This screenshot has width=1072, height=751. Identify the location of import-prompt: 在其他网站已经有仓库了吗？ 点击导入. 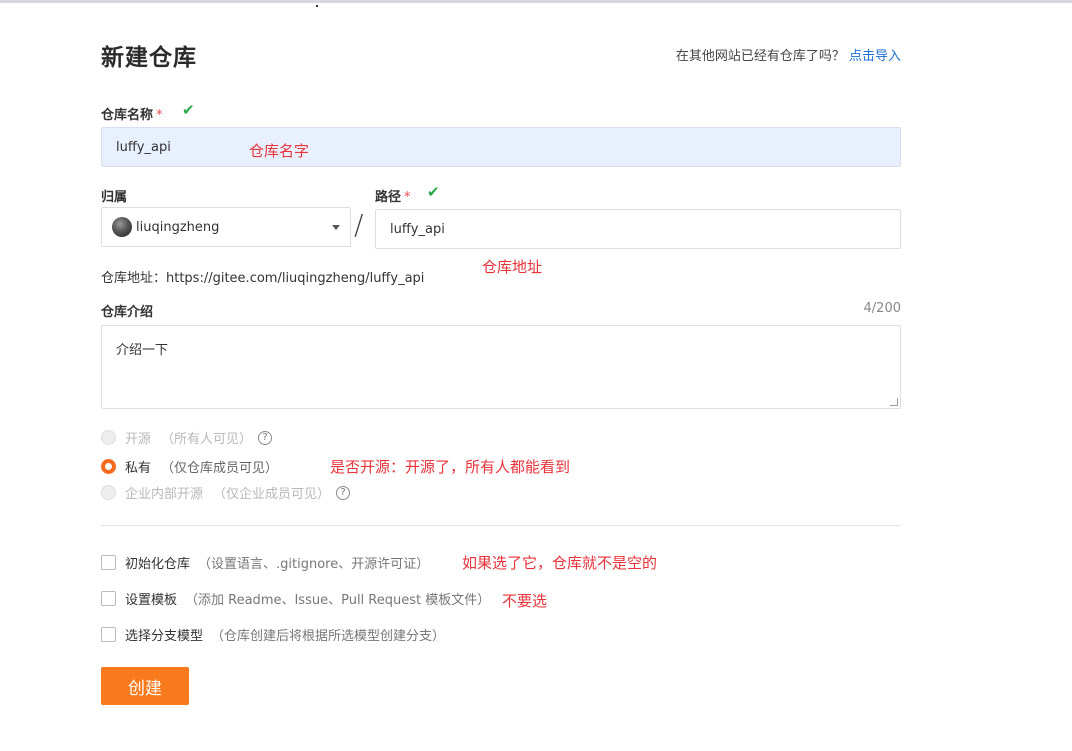
(788, 54).